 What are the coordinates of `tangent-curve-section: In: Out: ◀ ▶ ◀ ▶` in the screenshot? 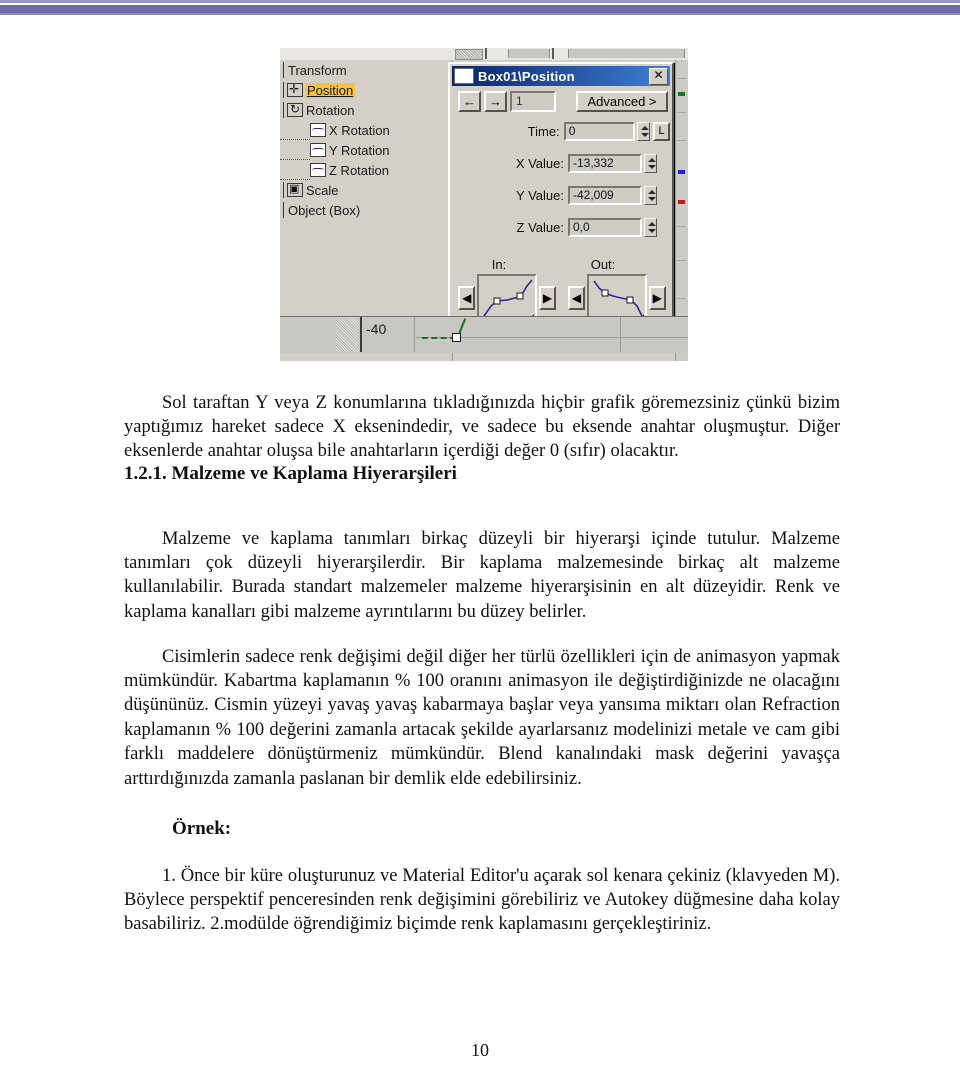 It's located at (562, 289).